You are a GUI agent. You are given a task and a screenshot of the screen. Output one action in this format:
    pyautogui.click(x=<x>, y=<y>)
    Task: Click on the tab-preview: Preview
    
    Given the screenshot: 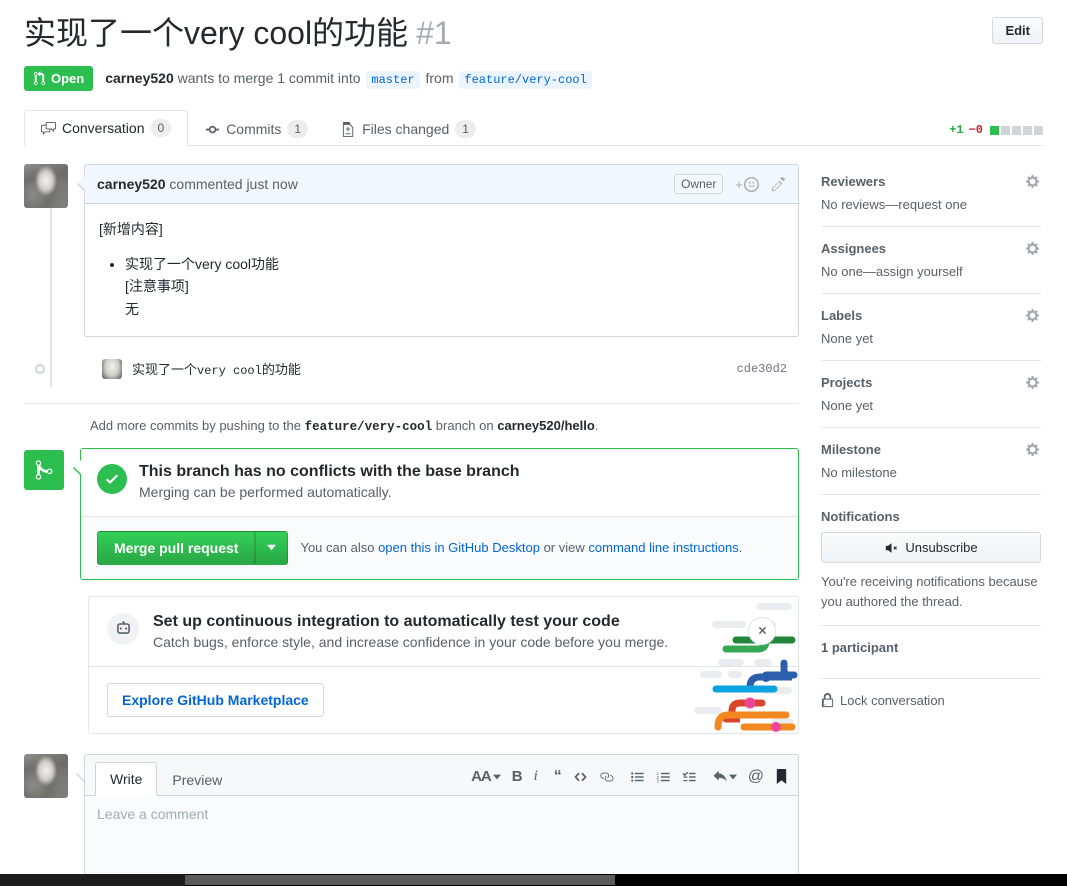 What is the action you would take?
    pyautogui.click(x=197, y=779)
    